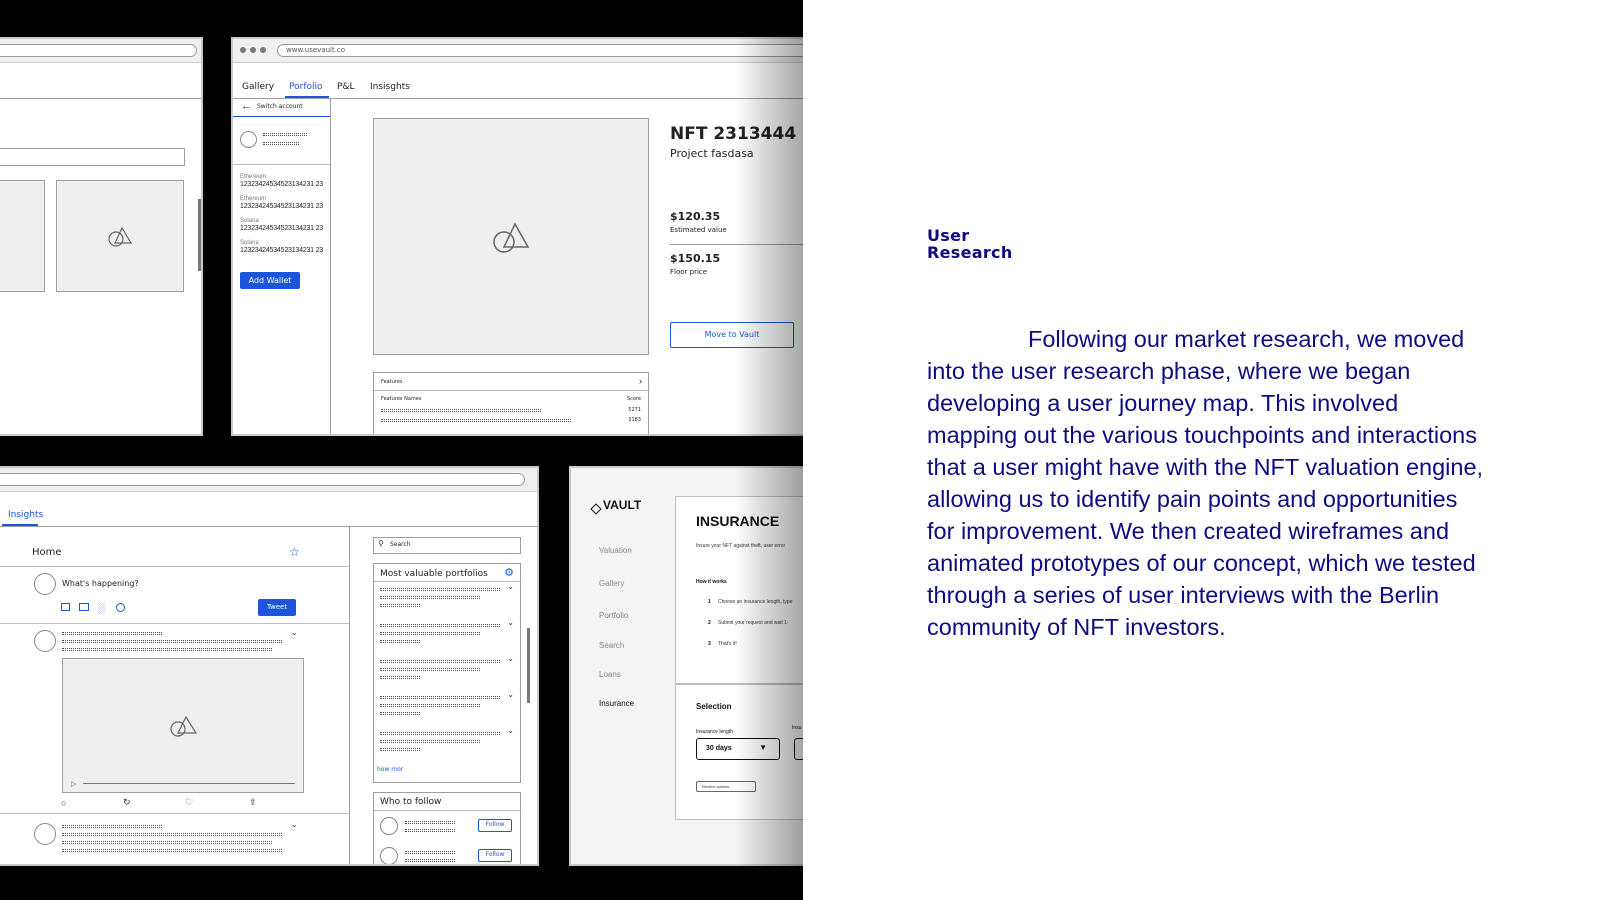 The height and width of the screenshot is (900, 1600). Describe the element at coordinates (100, 583) in the screenshot. I see `compose-input: What's happening?` at that location.